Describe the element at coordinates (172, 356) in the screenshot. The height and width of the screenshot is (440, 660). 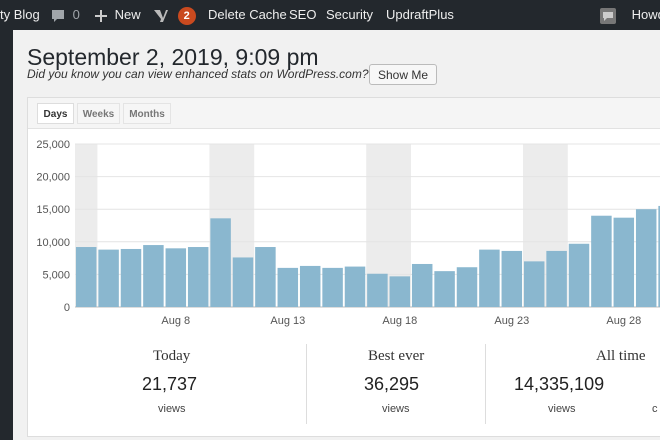
I see `today-label: Today` at that location.